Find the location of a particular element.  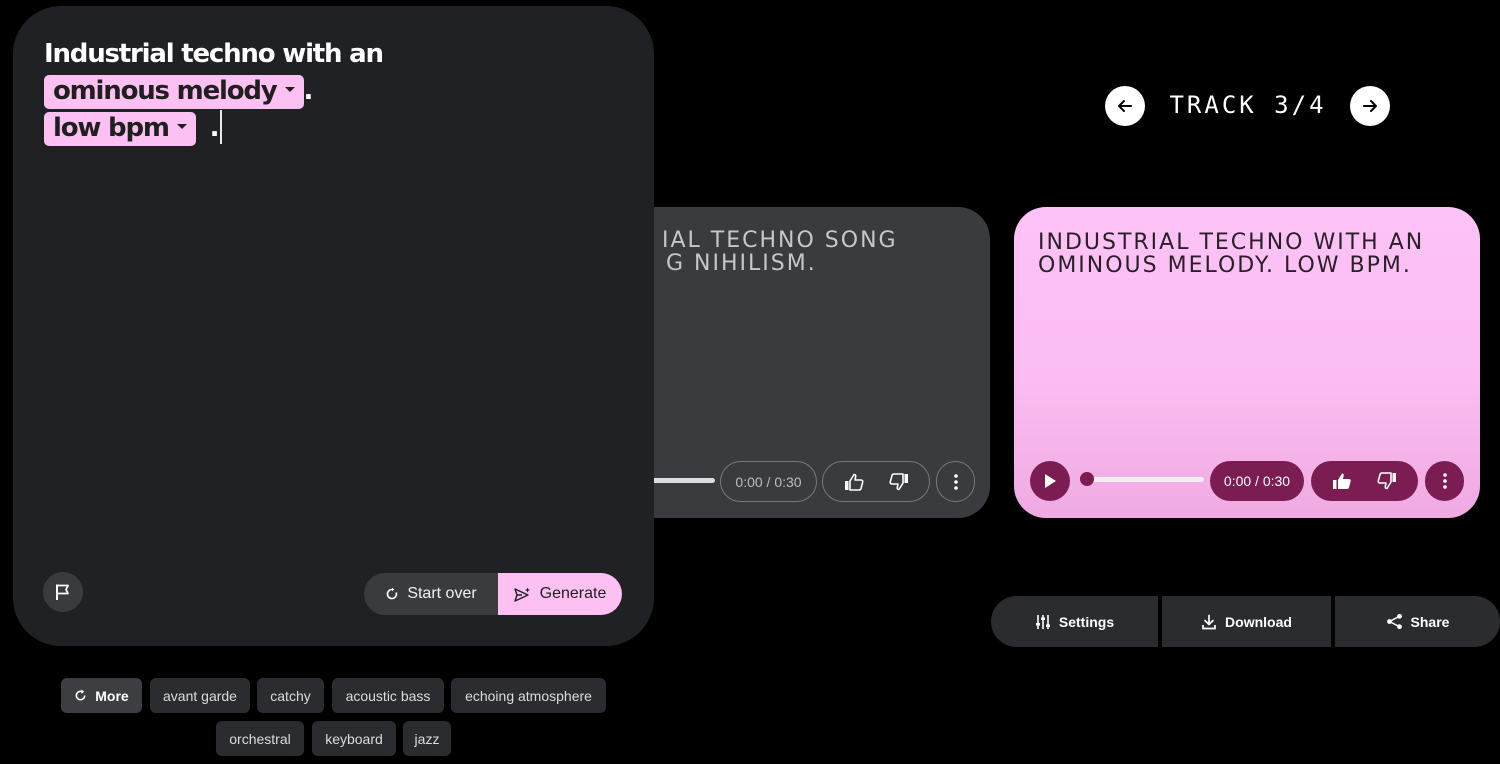

play-button is located at coordinates (1050, 481).